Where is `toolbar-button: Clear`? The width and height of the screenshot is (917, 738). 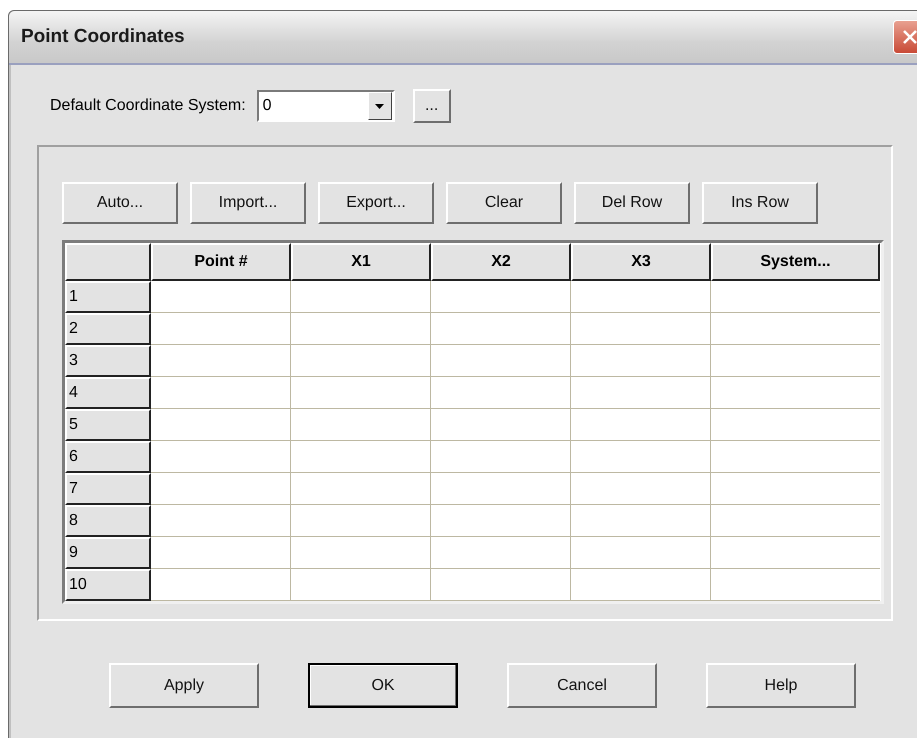 toolbar-button: Clear is located at coordinates (504, 203).